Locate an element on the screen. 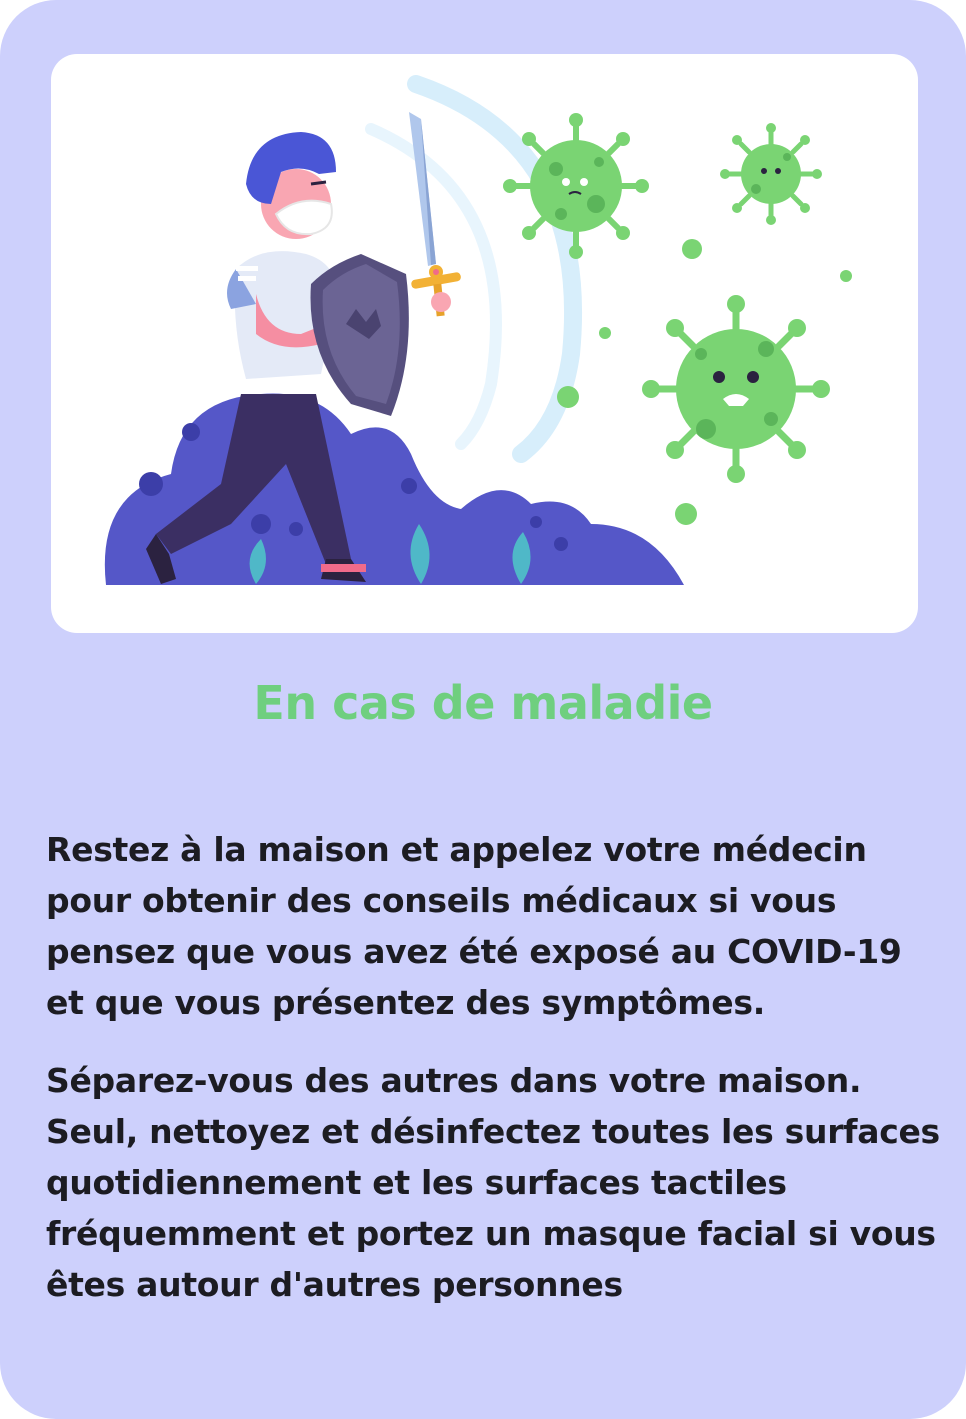 The height and width of the screenshot is (1419, 966). bush-icon is located at coordinates (394, 489).